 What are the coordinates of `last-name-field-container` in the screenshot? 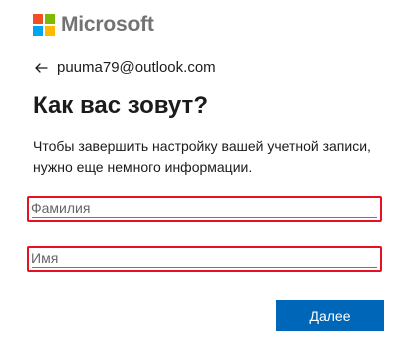 It's located at (204, 209).